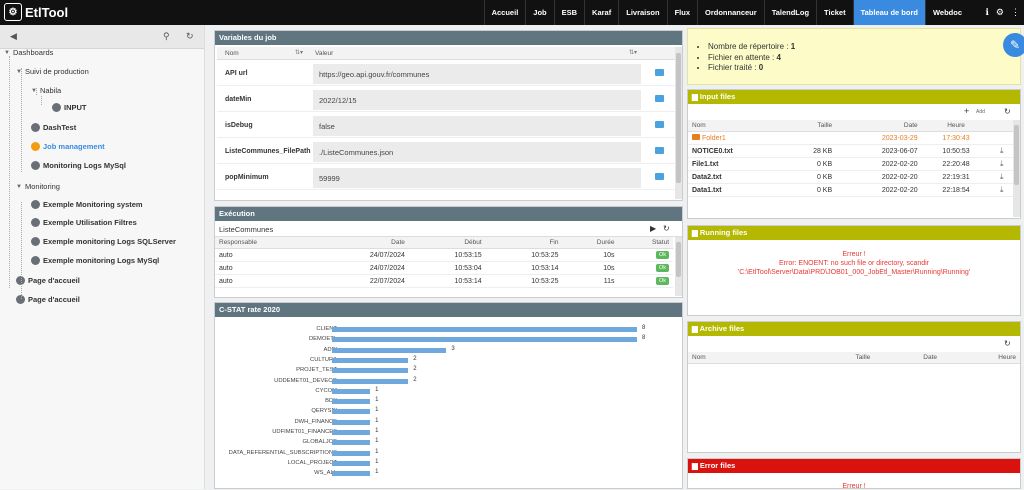  What do you see at coordinates (477, 126) in the screenshot?
I see `variable-value: false` at bounding box center [477, 126].